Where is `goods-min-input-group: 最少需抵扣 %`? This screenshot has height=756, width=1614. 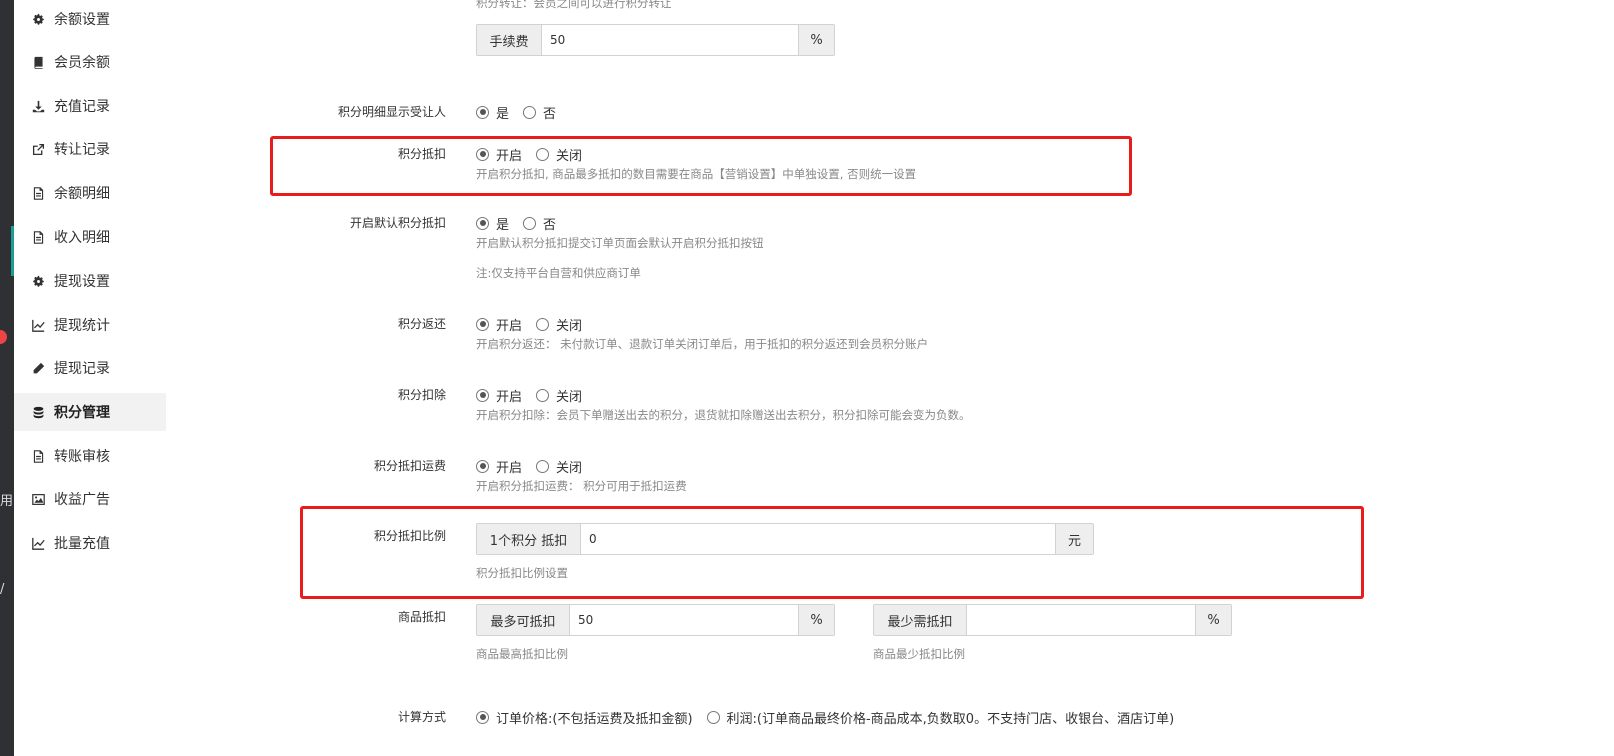
goods-min-input-group: 最少需抵扣 % is located at coordinates (1052, 620).